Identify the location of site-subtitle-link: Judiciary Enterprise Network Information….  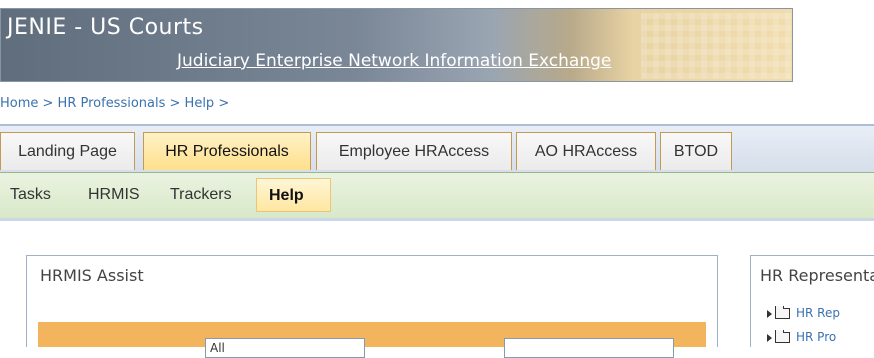
(394, 61).